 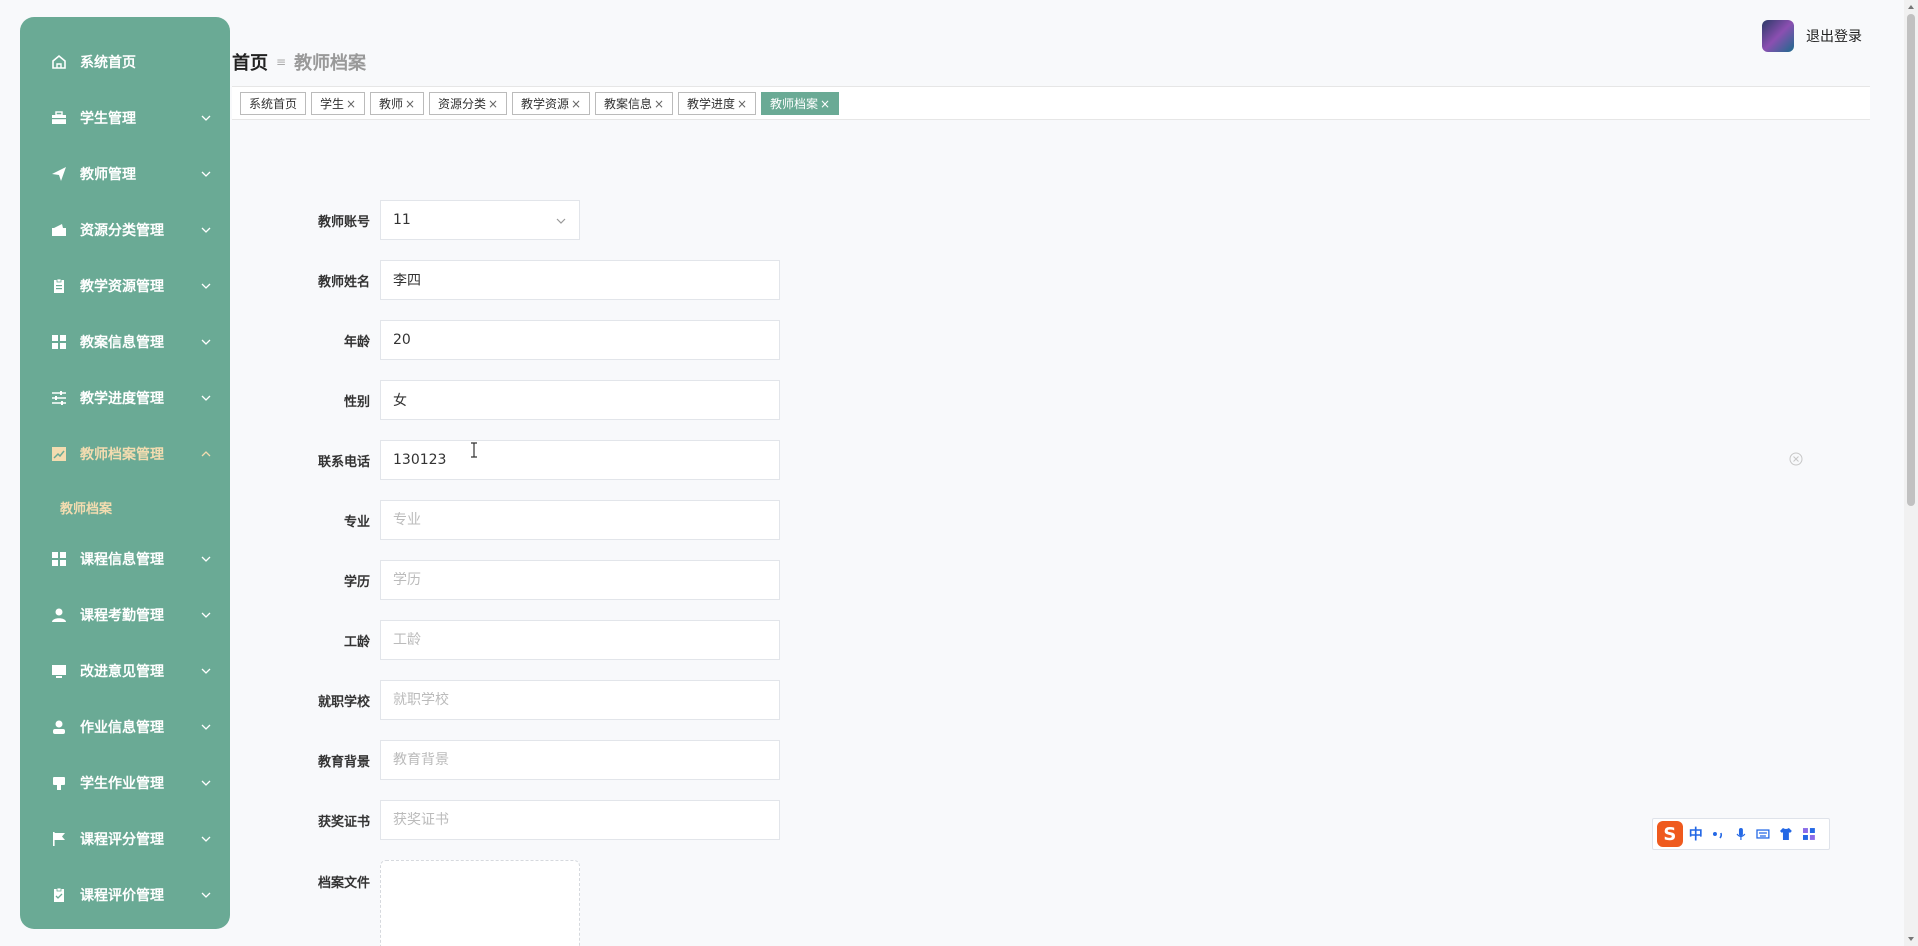 I want to click on sidebar-item-label: 改进意见管理, so click(x=122, y=672).